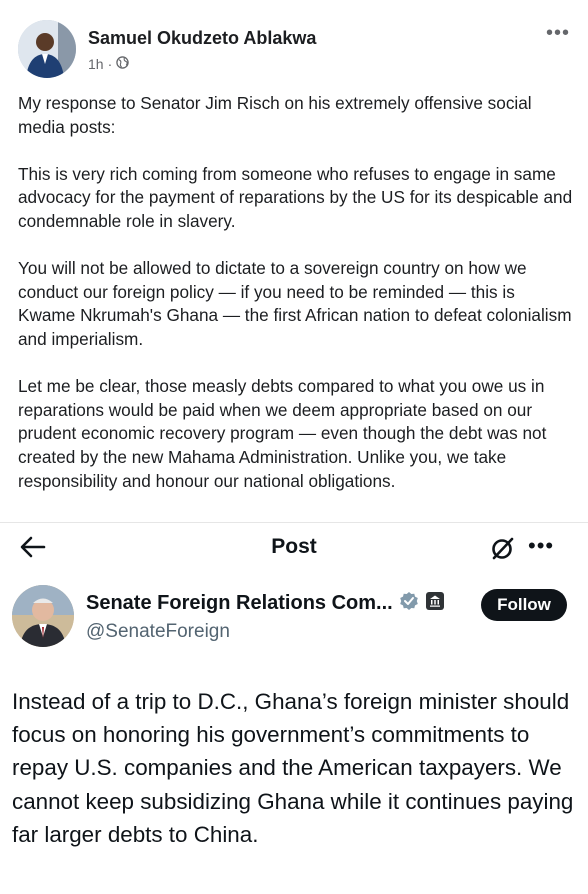 This screenshot has height=894, width=588. I want to click on author-avatar, so click(47, 49).